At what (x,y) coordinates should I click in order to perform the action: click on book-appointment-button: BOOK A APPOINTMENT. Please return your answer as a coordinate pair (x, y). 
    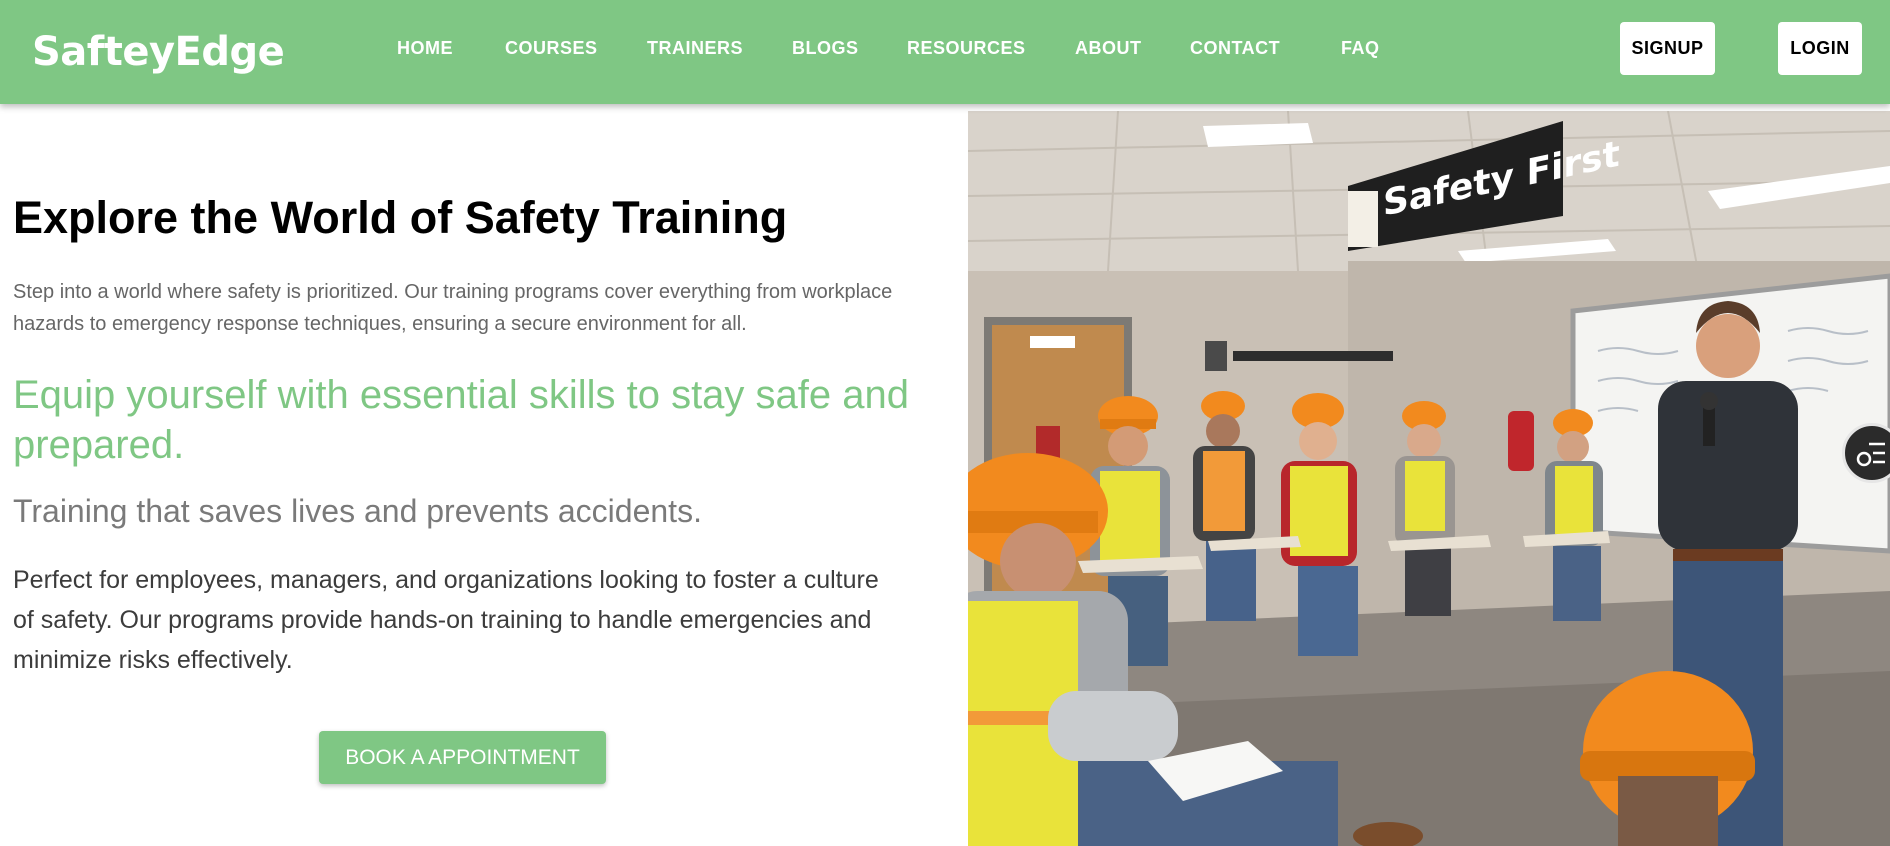
    Looking at the image, I should click on (462, 757).